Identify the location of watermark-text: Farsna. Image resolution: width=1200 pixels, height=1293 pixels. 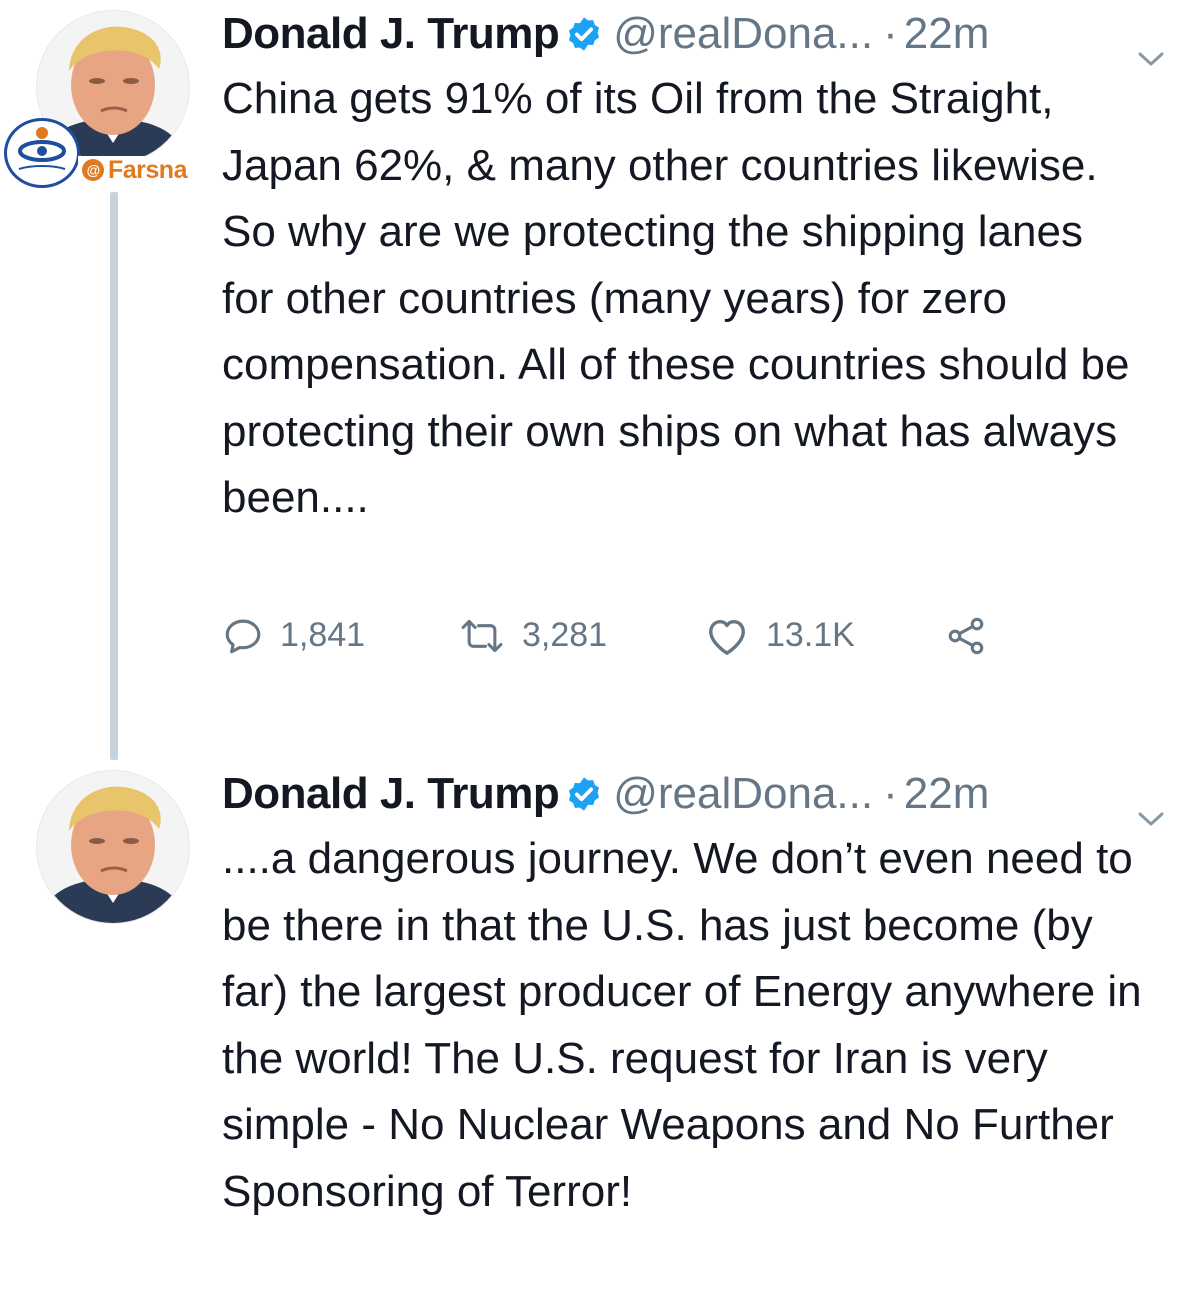
(147, 169).